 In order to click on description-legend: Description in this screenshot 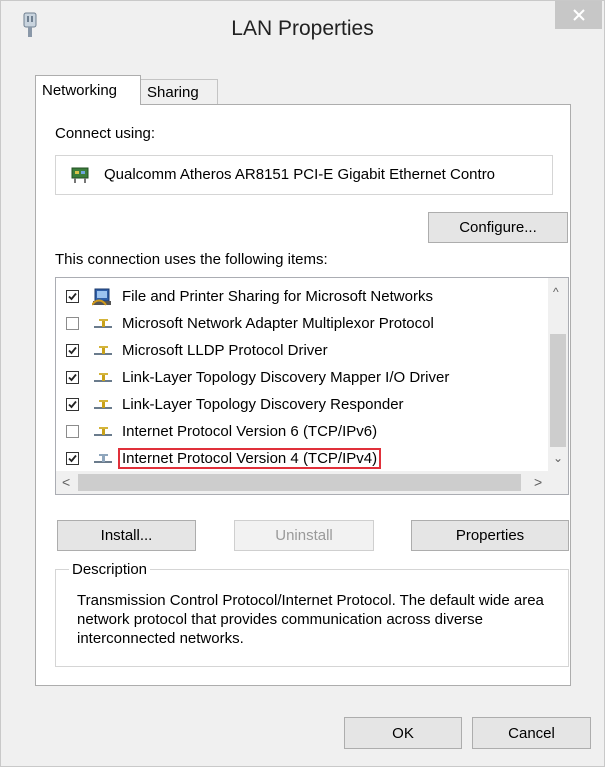, I will do `click(110, 569)`.